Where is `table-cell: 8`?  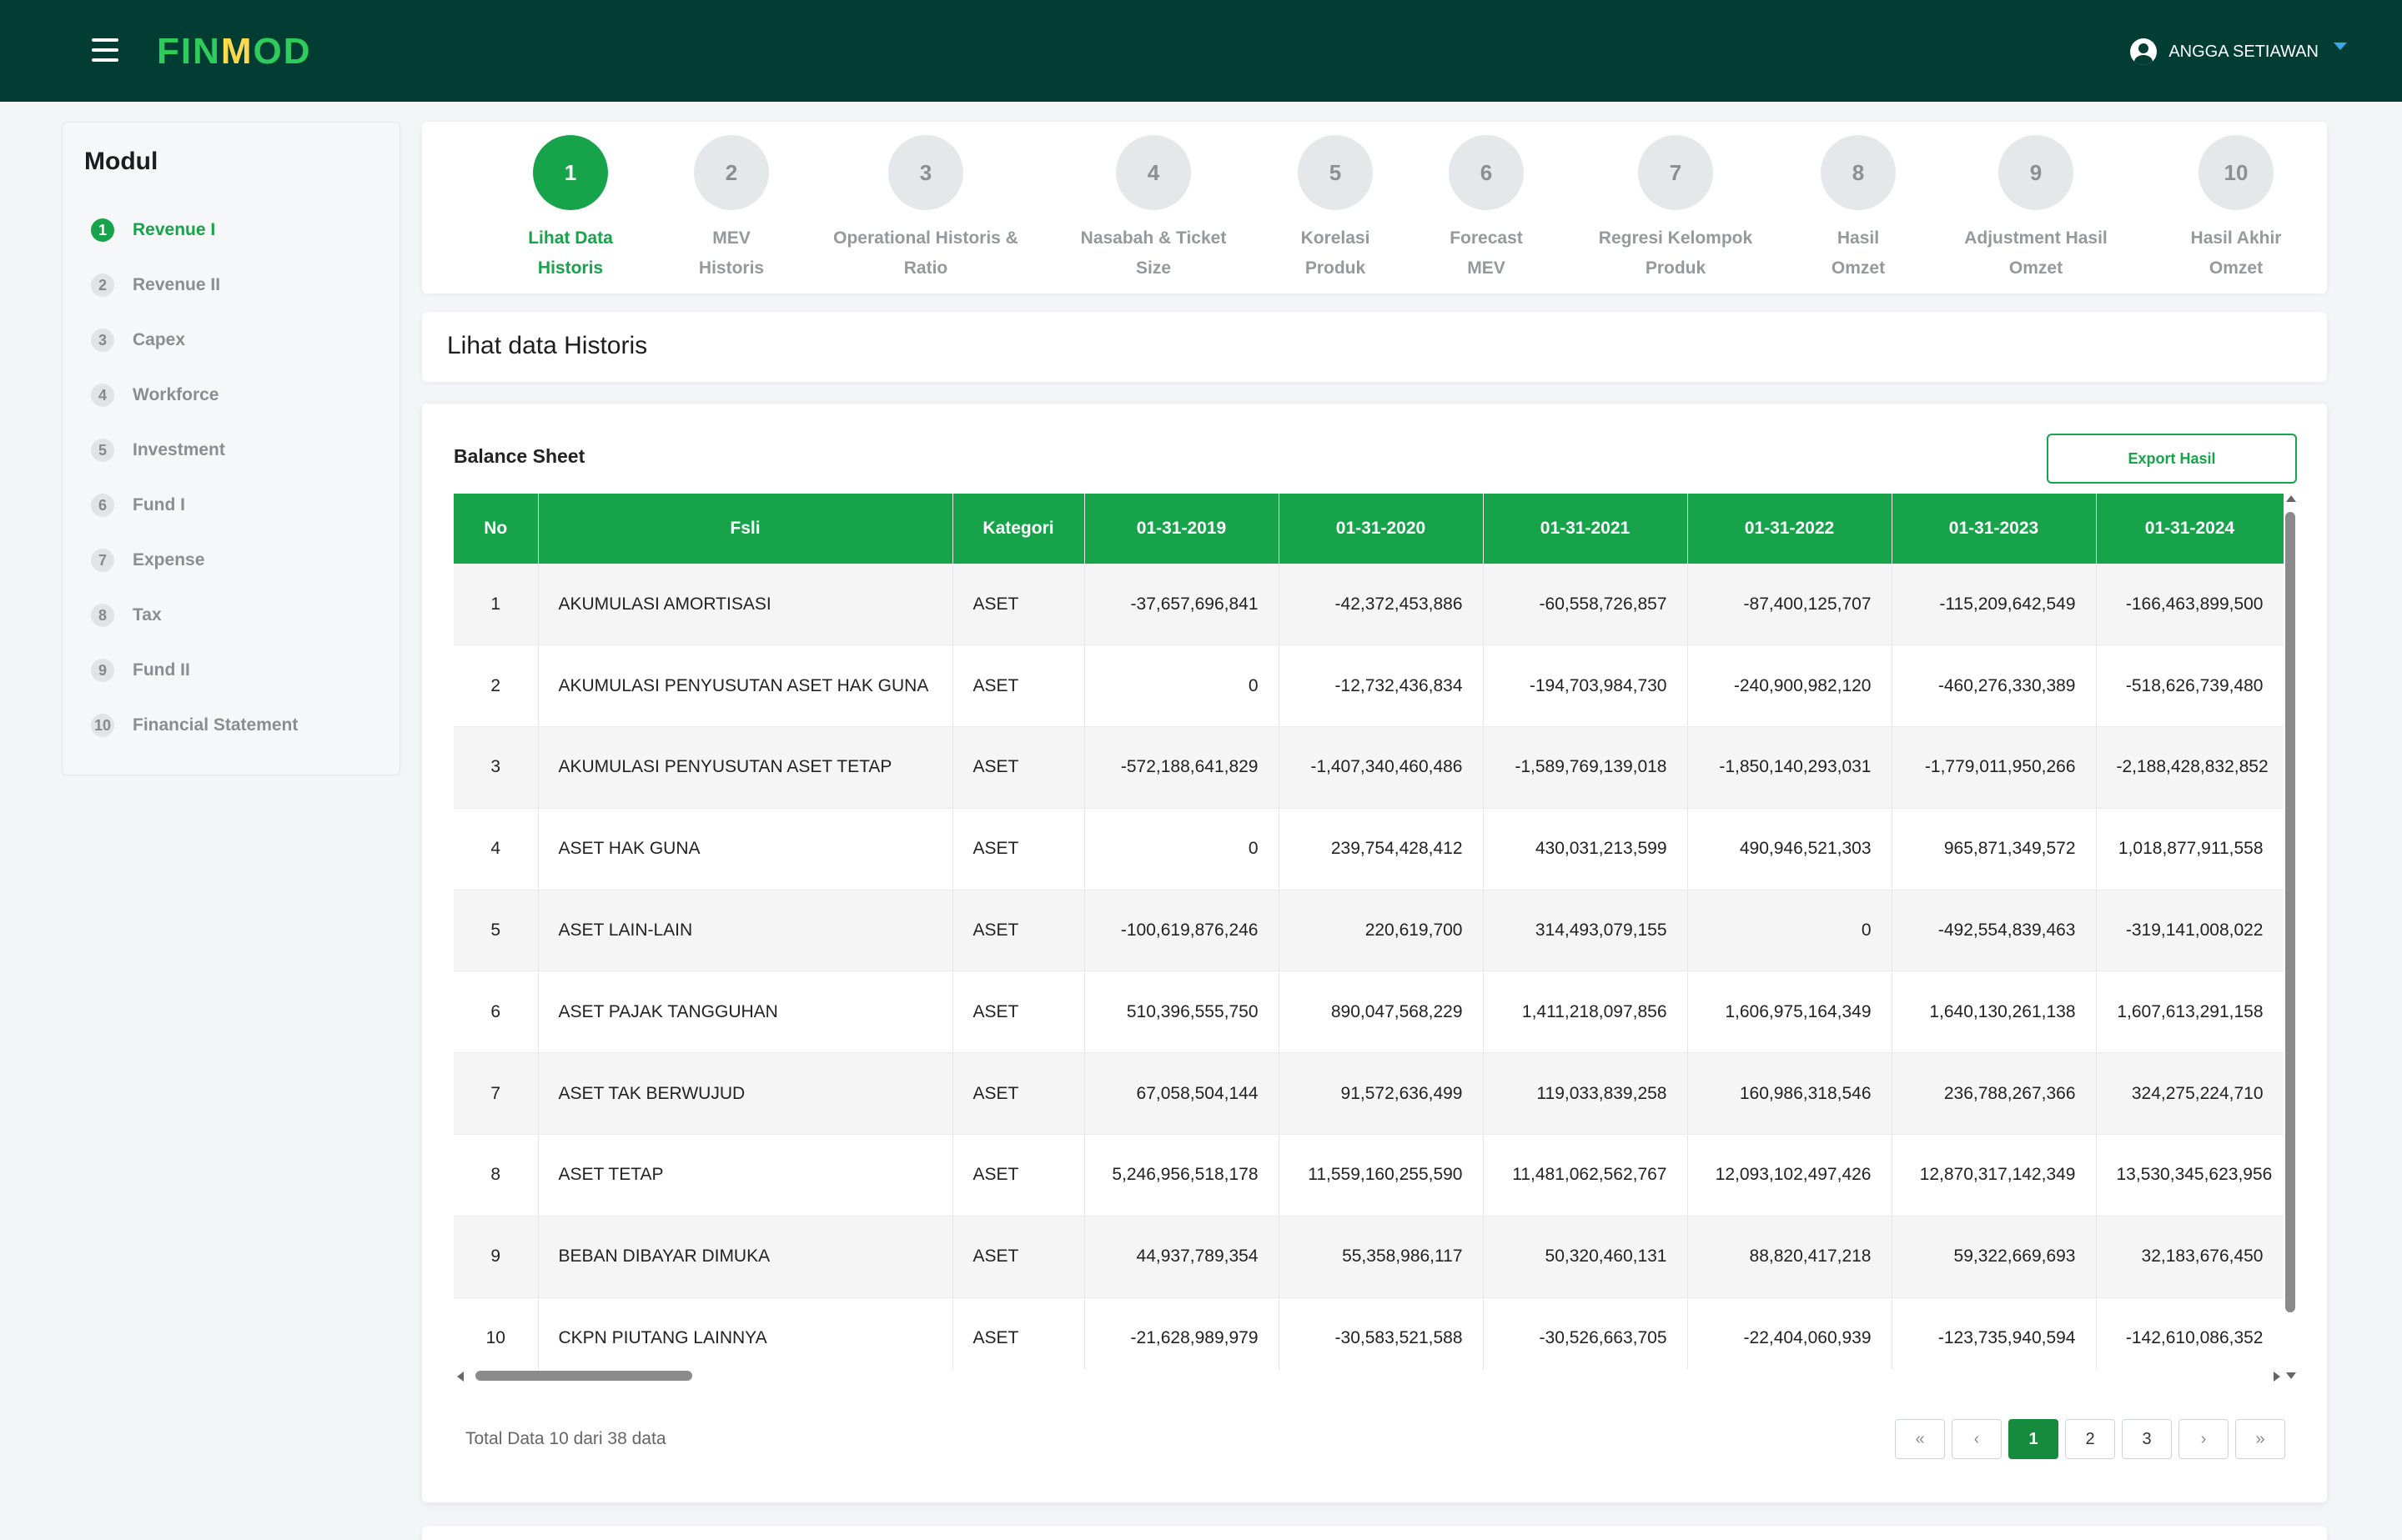 table-cell: 8 is located at coordinates (497, 1175).